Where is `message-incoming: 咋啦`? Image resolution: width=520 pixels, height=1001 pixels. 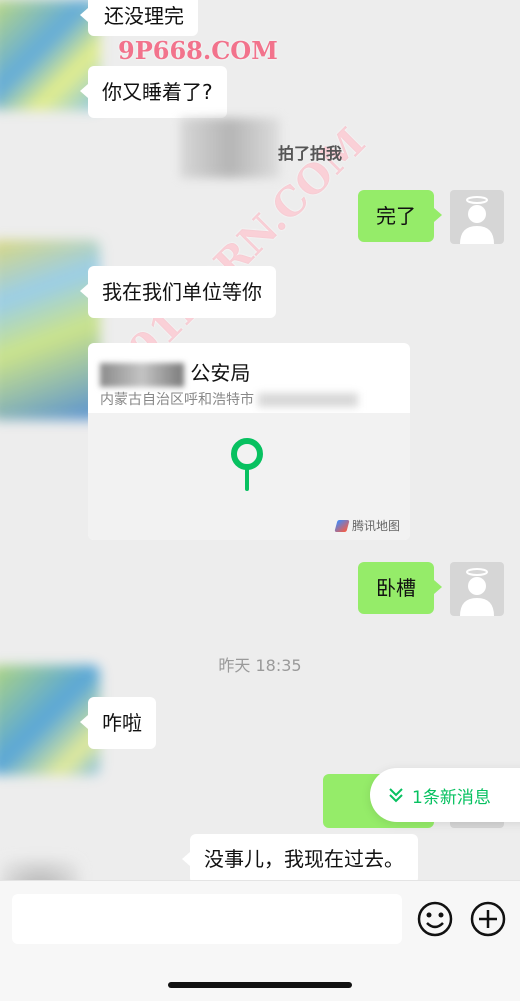 message-incoming: 咋啦 is located at coordinates (118, 723).